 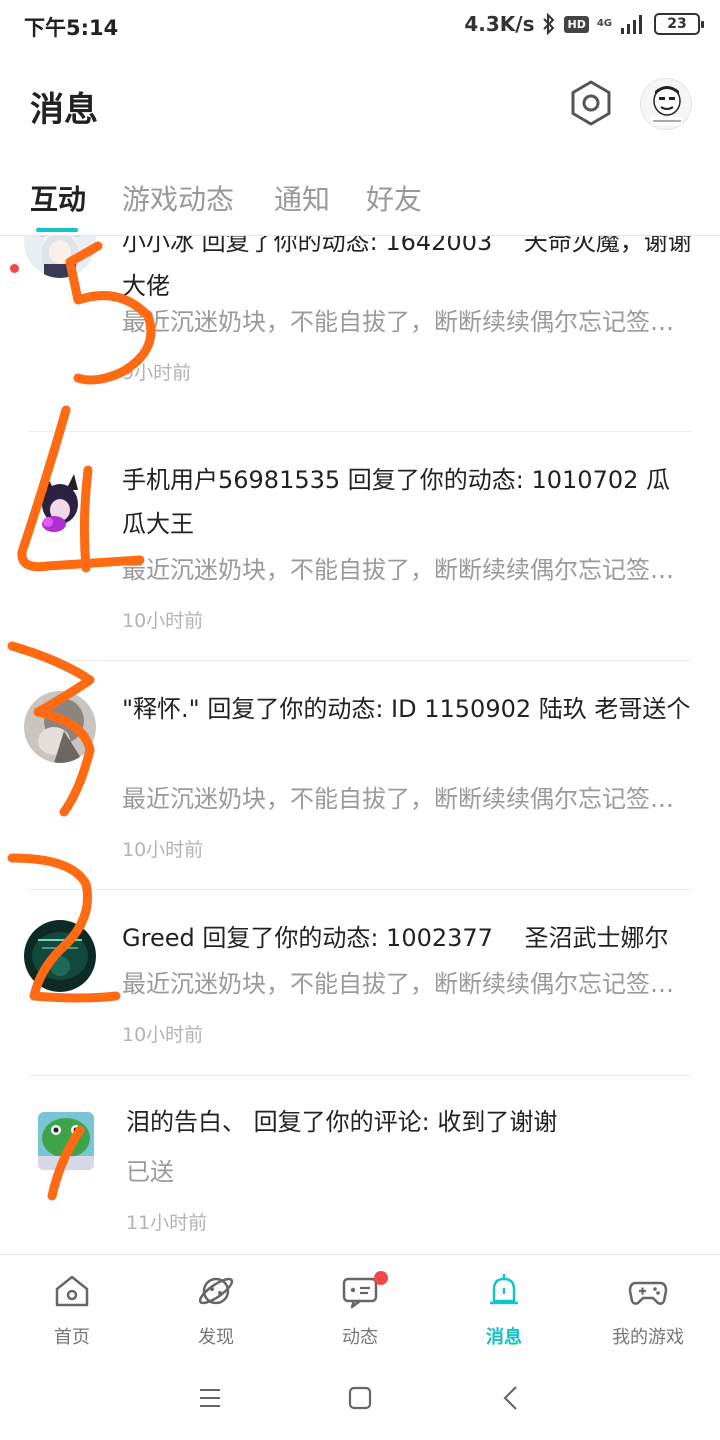 I want to click on menu-icon, so click(x=210, y=1398).